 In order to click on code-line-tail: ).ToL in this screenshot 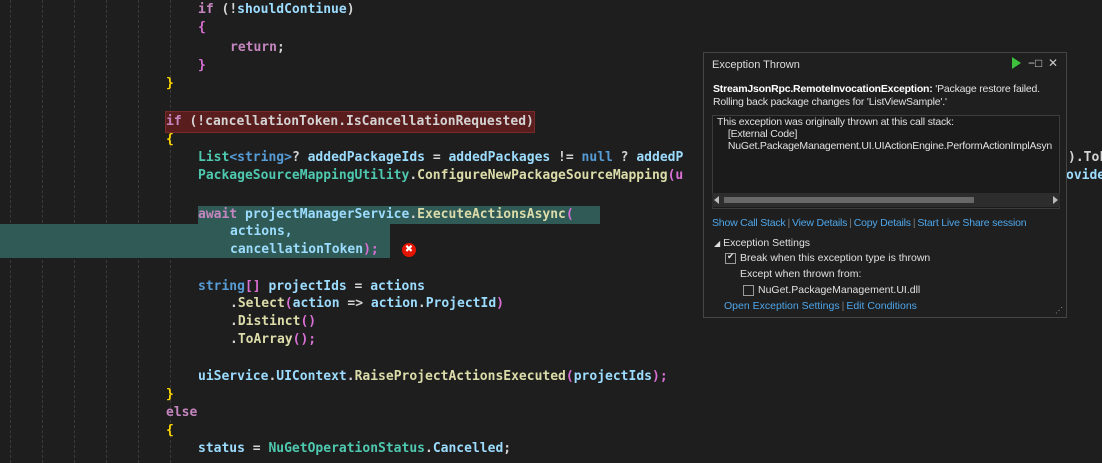, I will do `click(1085, 157)`.